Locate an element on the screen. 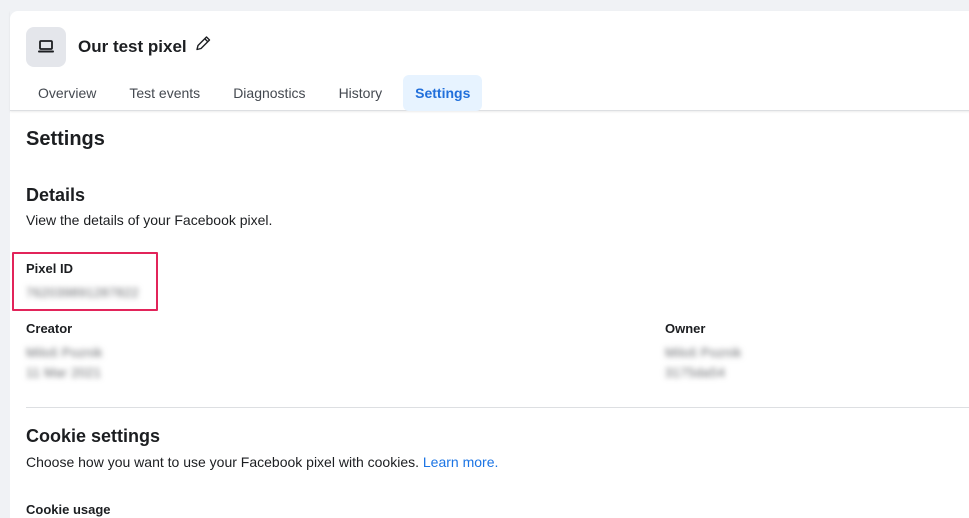 Image resolution: width=969 pixels, height=518 pixels. tab-diagnostics: Diagnostics is located at coordinates (269, 93).